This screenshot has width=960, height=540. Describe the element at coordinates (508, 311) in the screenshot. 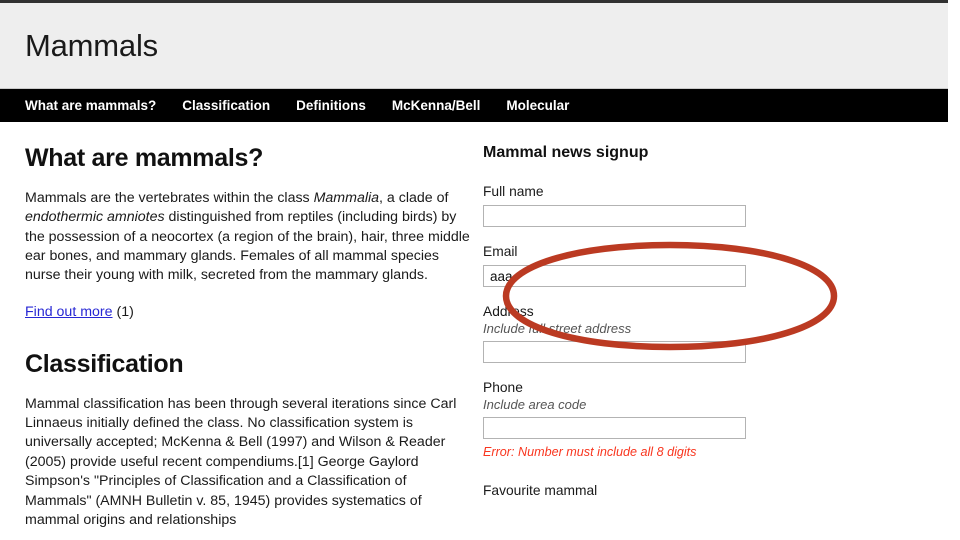

I see `label-address: Address` at that location.